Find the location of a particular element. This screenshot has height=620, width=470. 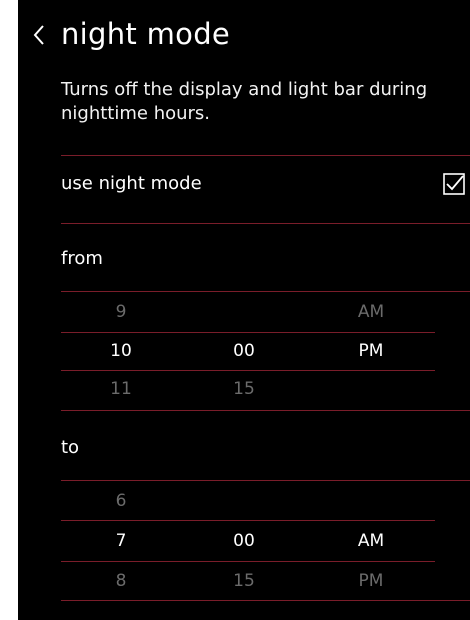

ampm-selected: PM is located at coordinates (371, 351).